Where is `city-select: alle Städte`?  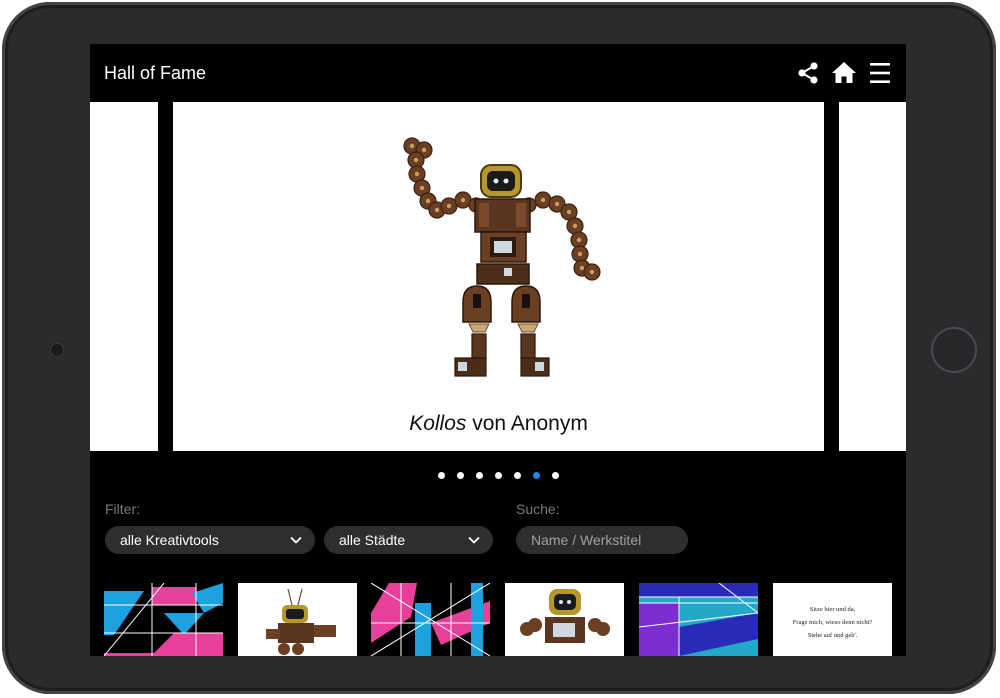 city-select: alle Städte is located at coordinates (408, 540).